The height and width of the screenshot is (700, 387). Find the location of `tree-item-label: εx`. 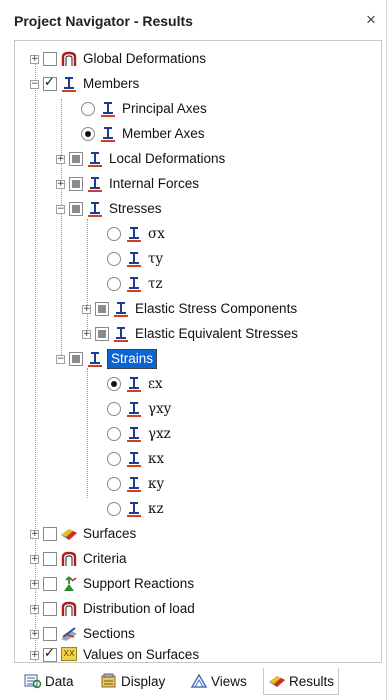

tree-item-label: εx is located at coordinates (155, 384).